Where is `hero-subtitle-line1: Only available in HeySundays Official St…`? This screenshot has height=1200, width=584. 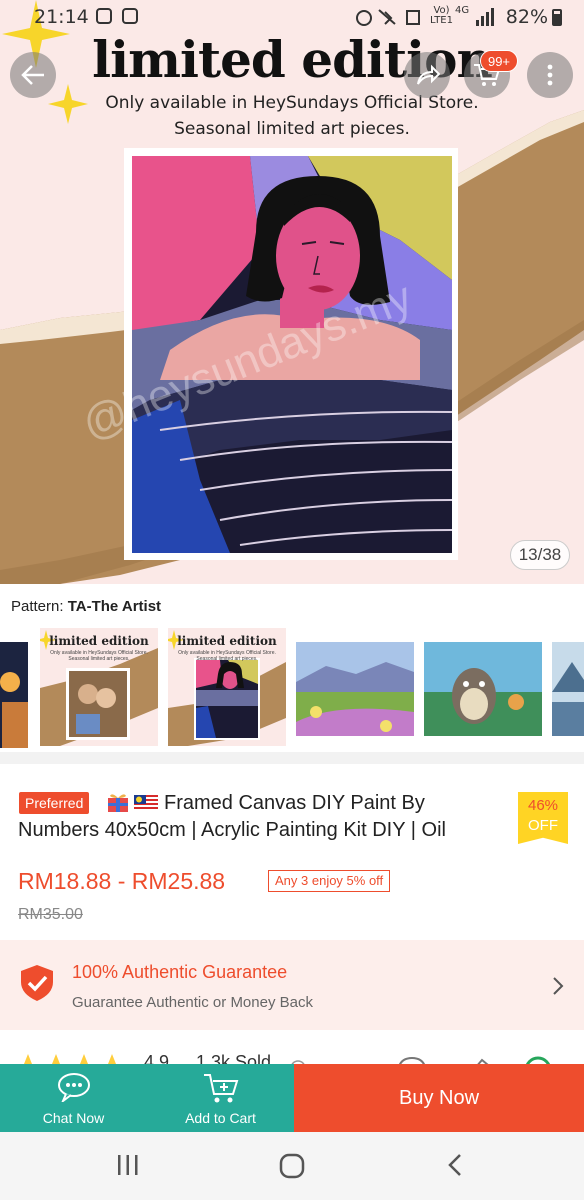
hero-subtitle-line1: Only available in HeySundays Official St… is located at coordinates (292, 103).